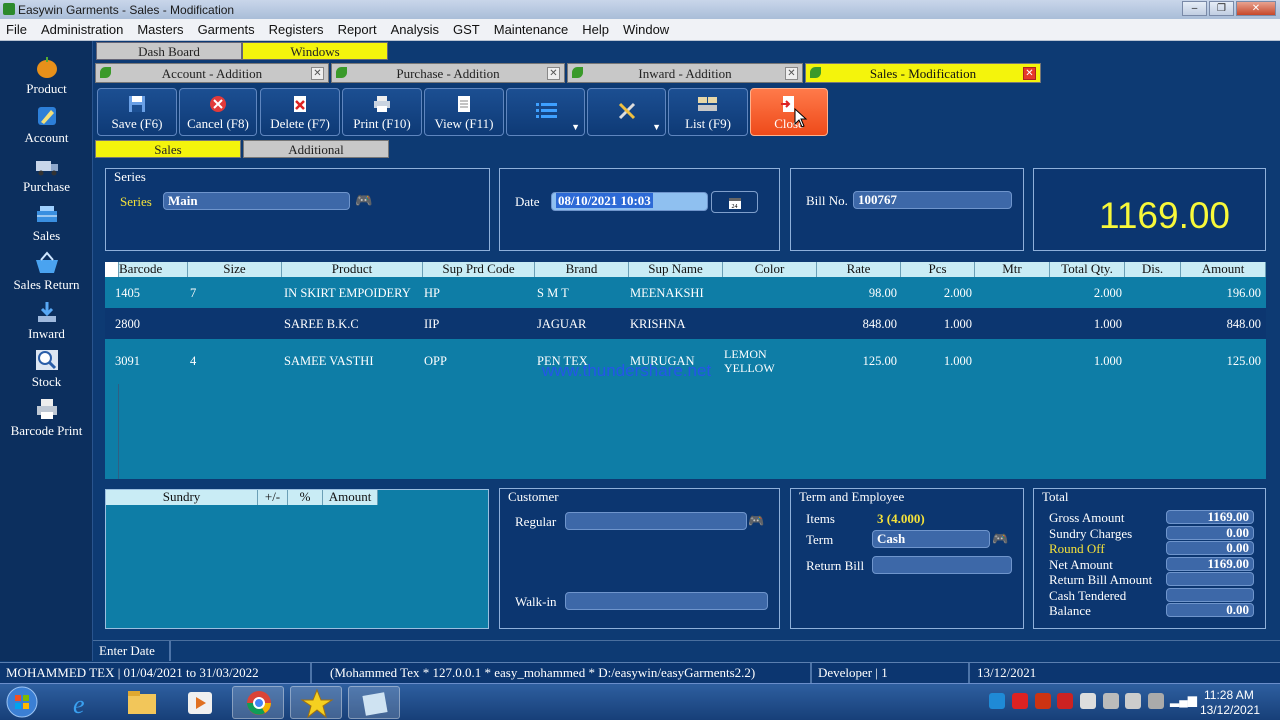 This screenshot has width=1280, height=720. I want to click on close-button: Close, so click(789, 112).